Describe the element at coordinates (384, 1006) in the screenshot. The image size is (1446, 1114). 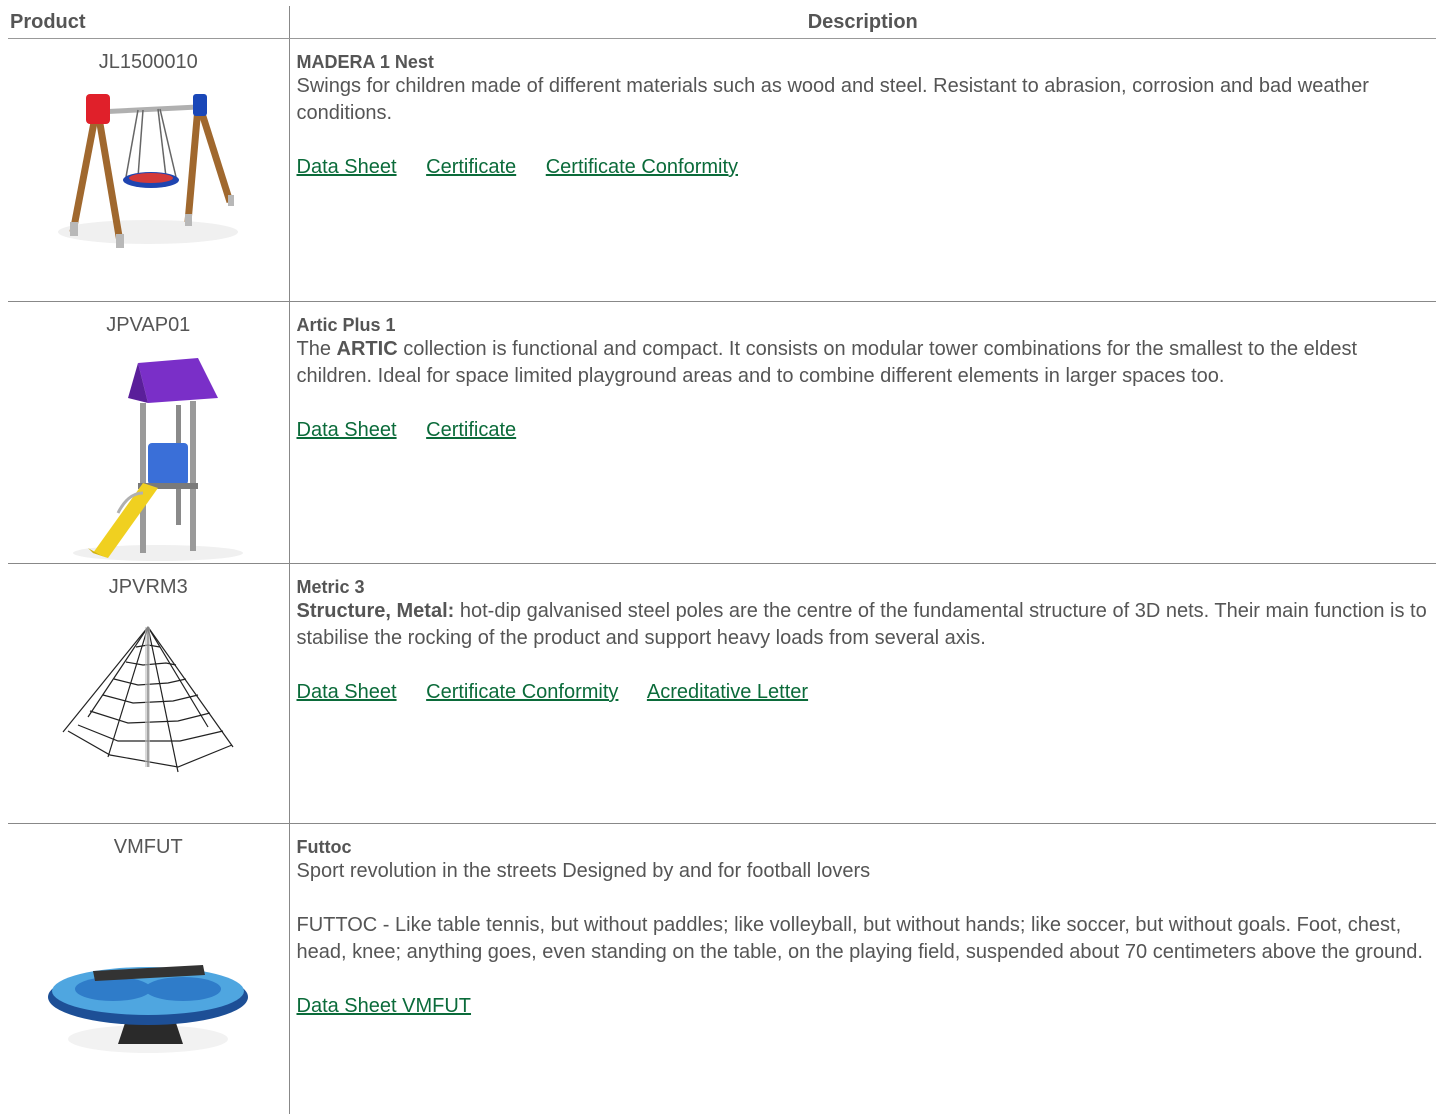
I see `data-sheet-link: Data Sheet VMFUT` at that location.